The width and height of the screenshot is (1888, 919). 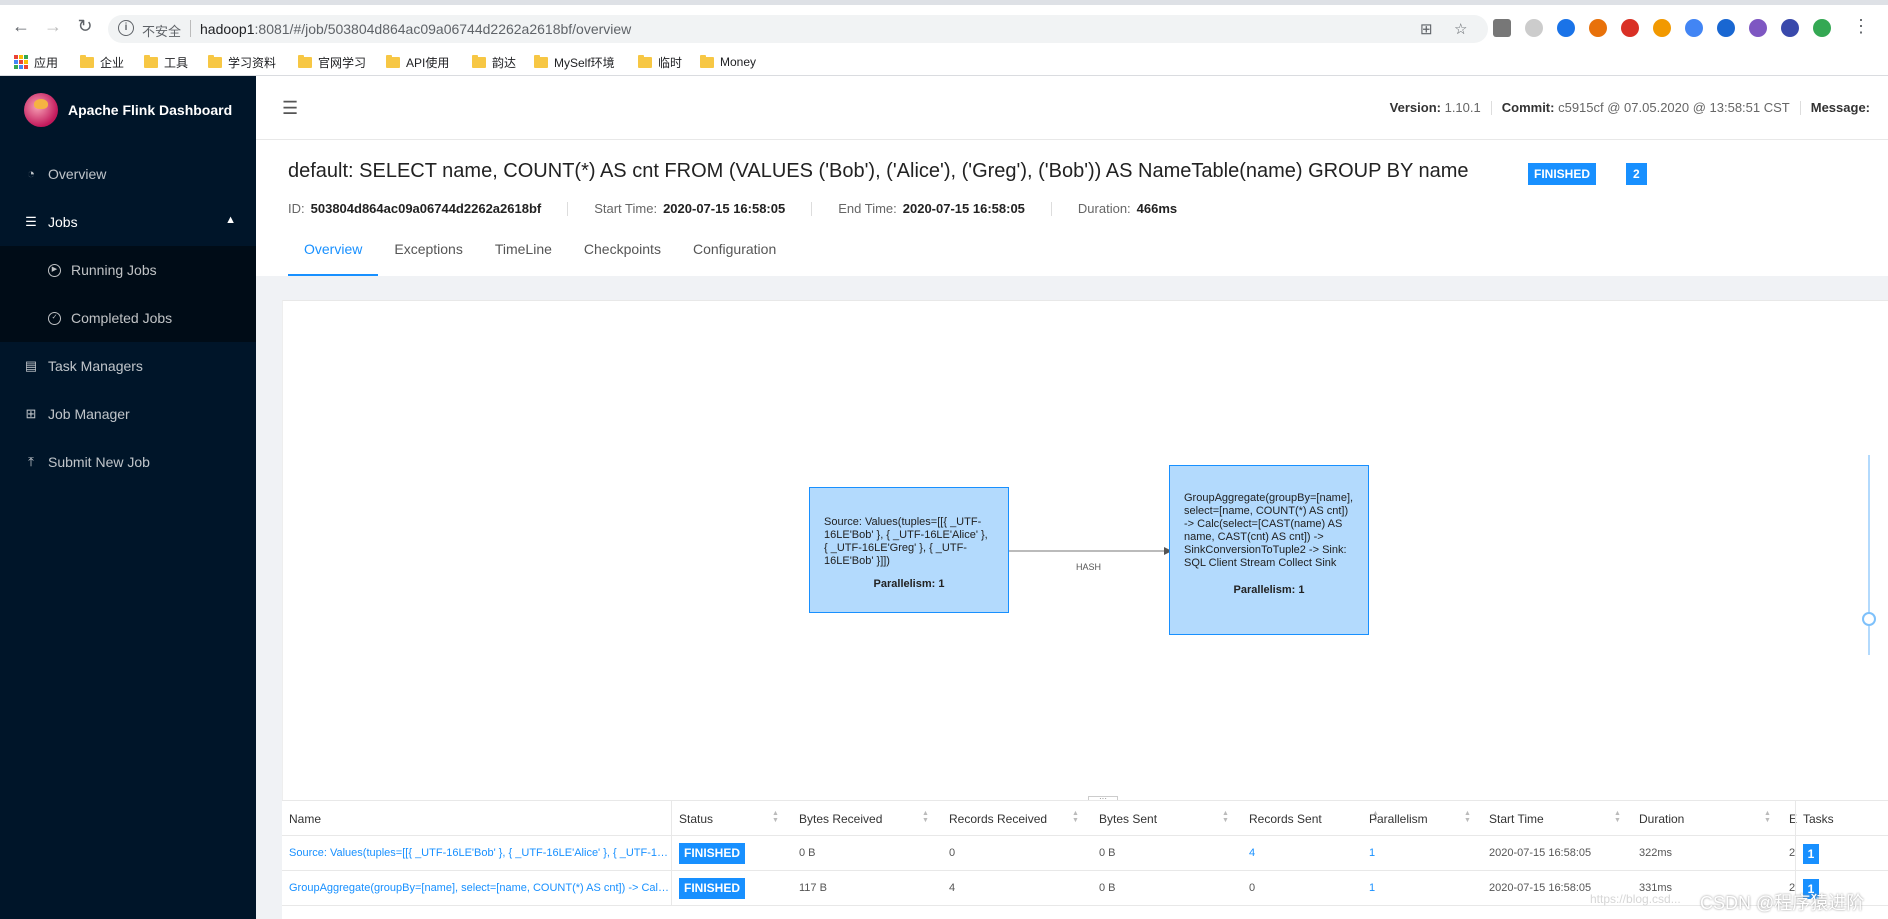 I want to click on bookmark-folder: 企业, so click(x=102, y=62).